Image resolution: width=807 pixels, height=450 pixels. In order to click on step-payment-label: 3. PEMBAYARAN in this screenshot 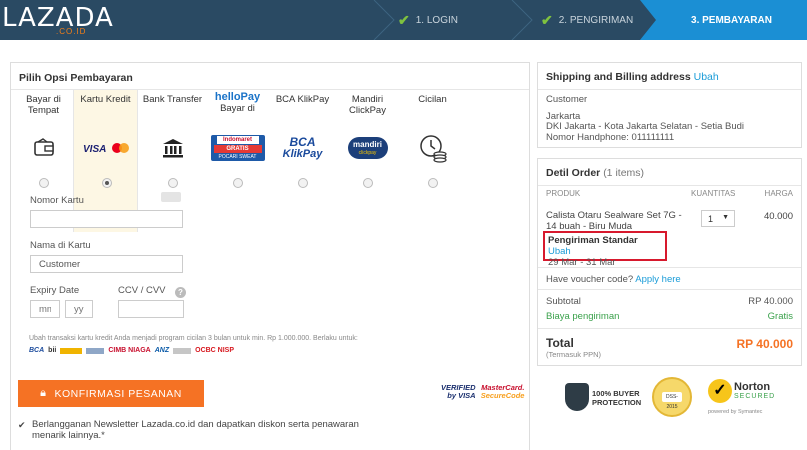, I will do `click(731, 20)`.